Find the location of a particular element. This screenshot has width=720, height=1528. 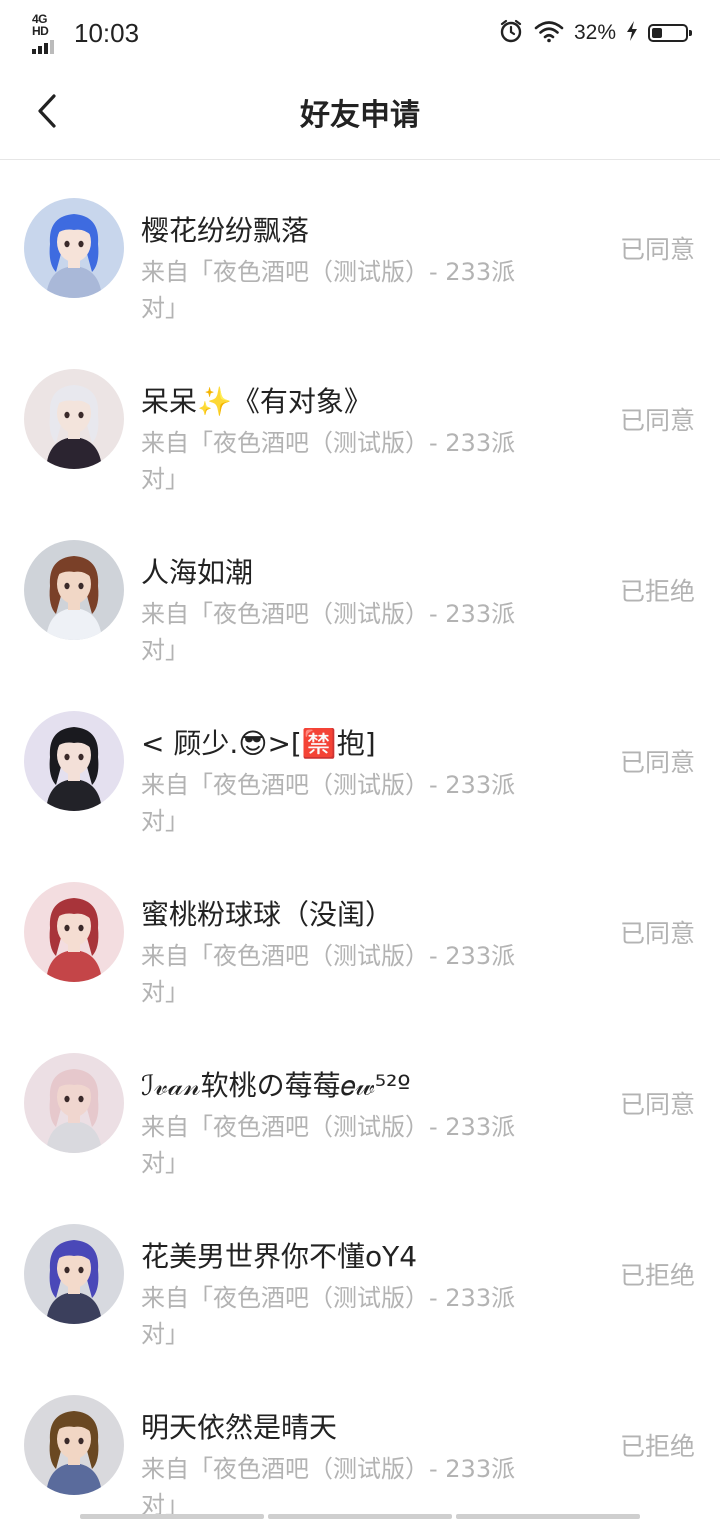

status-bar: 4G HD 10:03 32% is located at coordinates (360, 33).